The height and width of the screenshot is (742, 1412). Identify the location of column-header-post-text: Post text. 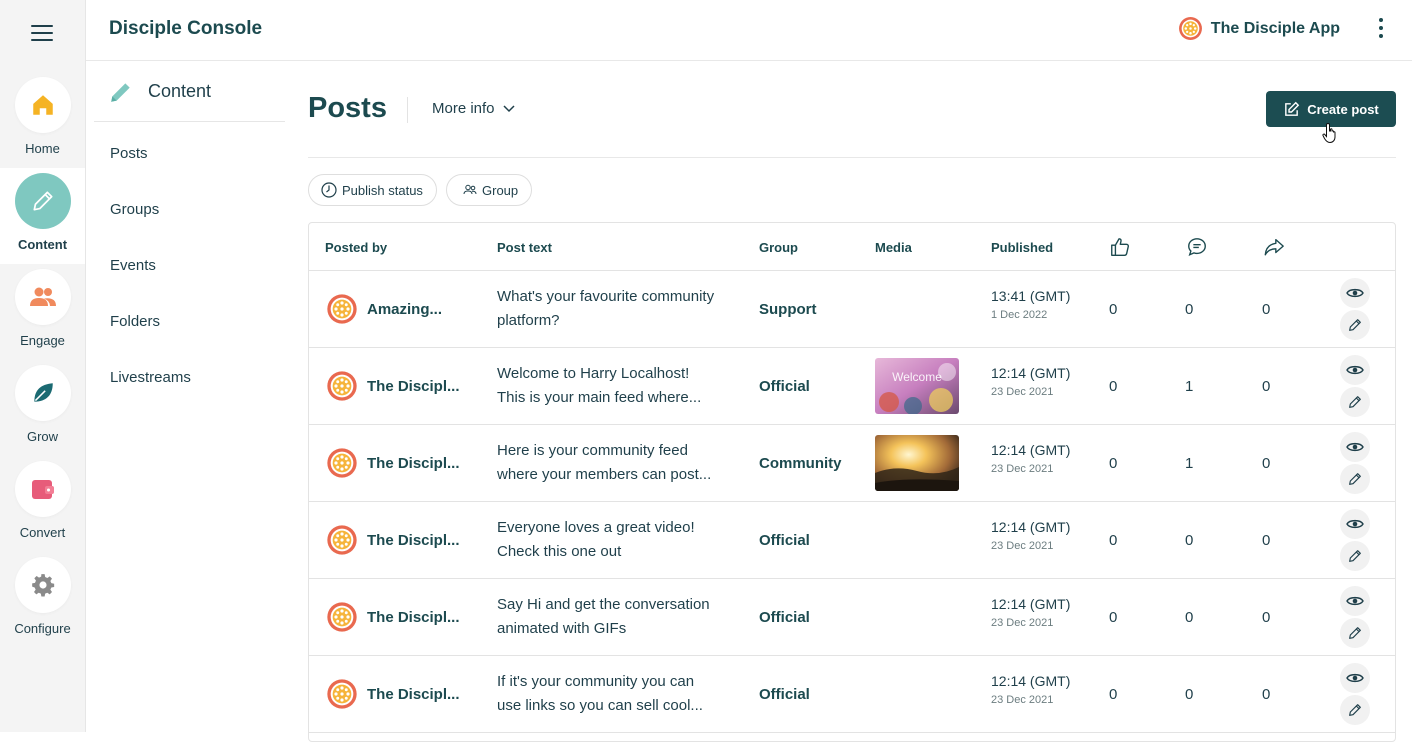
(524, 247).